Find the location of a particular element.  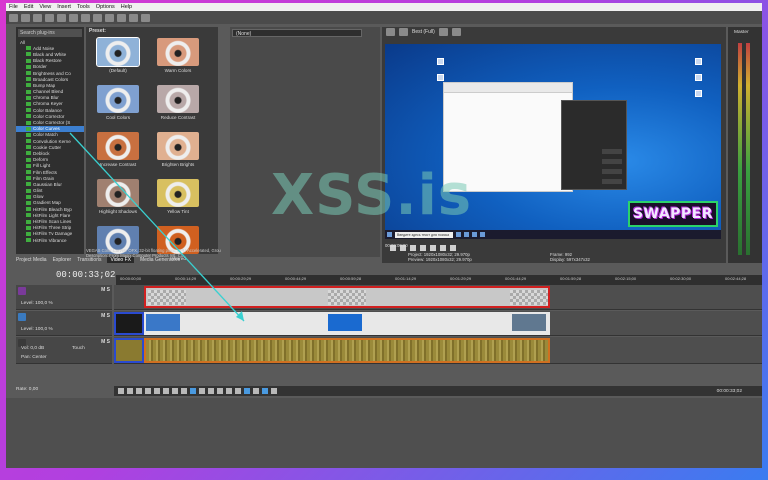

preset-item: Warm Colors is located at coordinates (178, 55).